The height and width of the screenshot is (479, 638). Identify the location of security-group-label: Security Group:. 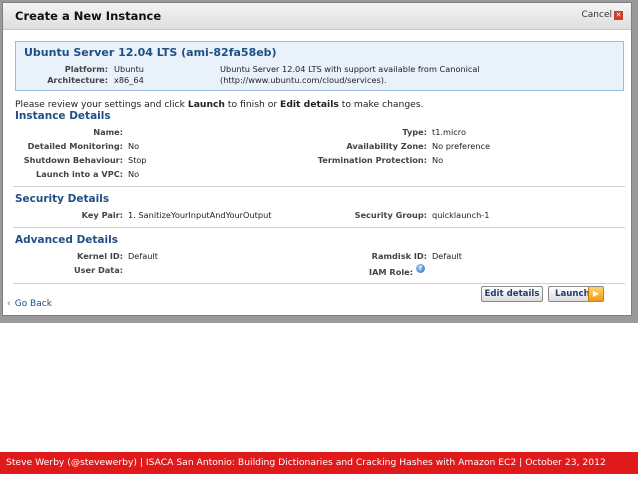
(390, 215).